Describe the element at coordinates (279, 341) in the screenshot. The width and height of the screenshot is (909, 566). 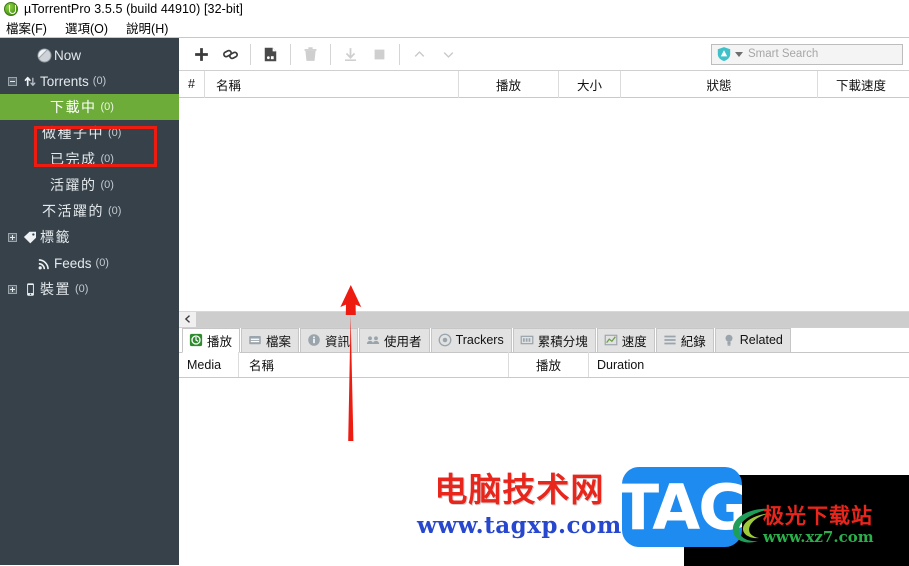
I see `tab-files-label: 檔案` at that location.